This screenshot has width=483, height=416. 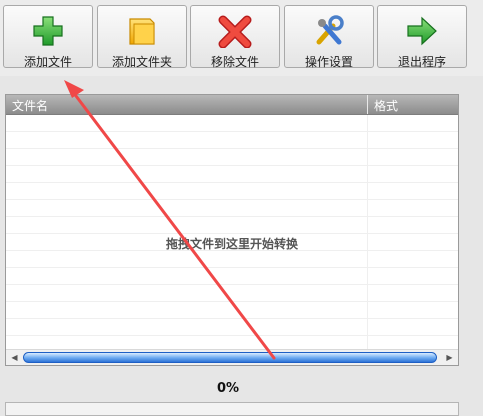 I want to click on remove-file-label: 移除文件, so click(x=234, y=62).